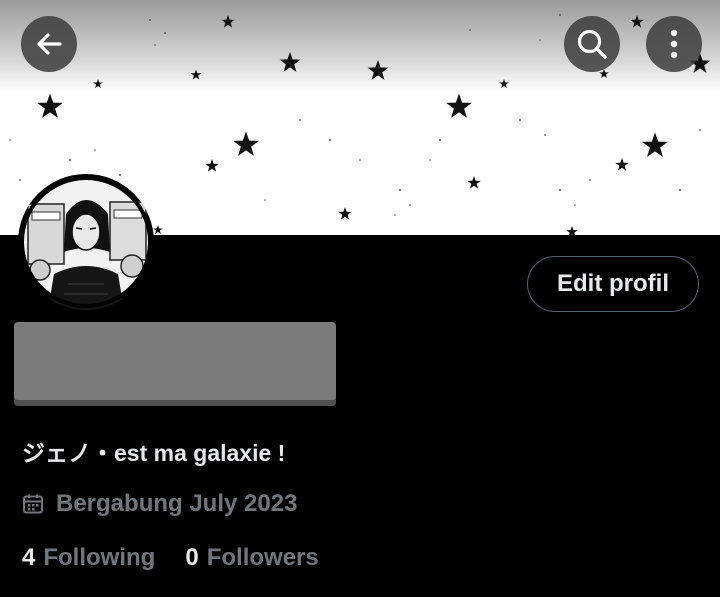 This screenshot has width=720, height=597. What do you see at coordinates (175, 364) in the screenshot?
I see `display-name-redacted` at bounding box center [175, 364].